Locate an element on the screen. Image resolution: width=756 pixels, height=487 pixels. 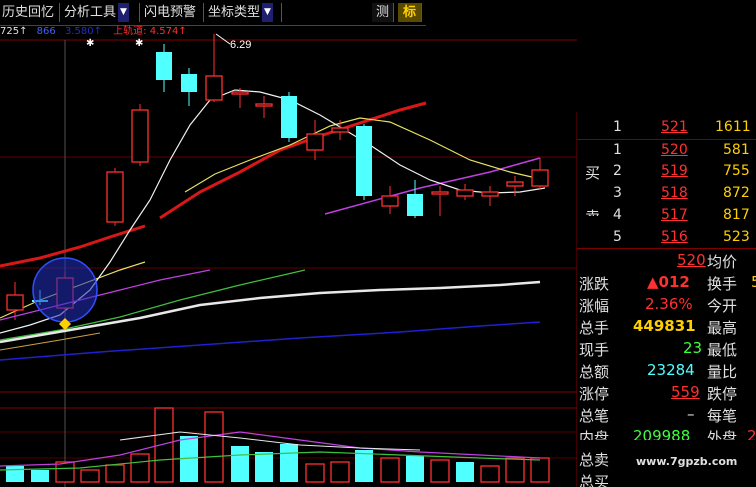
ma-orange-lower is located at coordinates (50, 341).